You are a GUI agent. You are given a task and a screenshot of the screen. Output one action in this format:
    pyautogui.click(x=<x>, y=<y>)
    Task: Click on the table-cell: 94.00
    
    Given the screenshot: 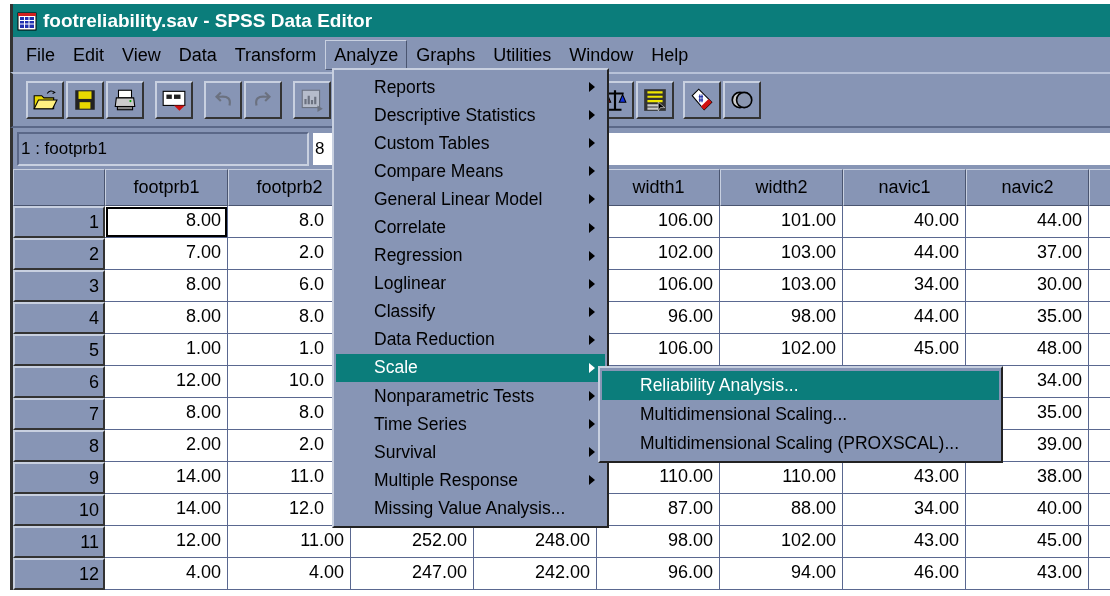 What is the action you would take?
    pyautogui.click(x=781, y=574)
    